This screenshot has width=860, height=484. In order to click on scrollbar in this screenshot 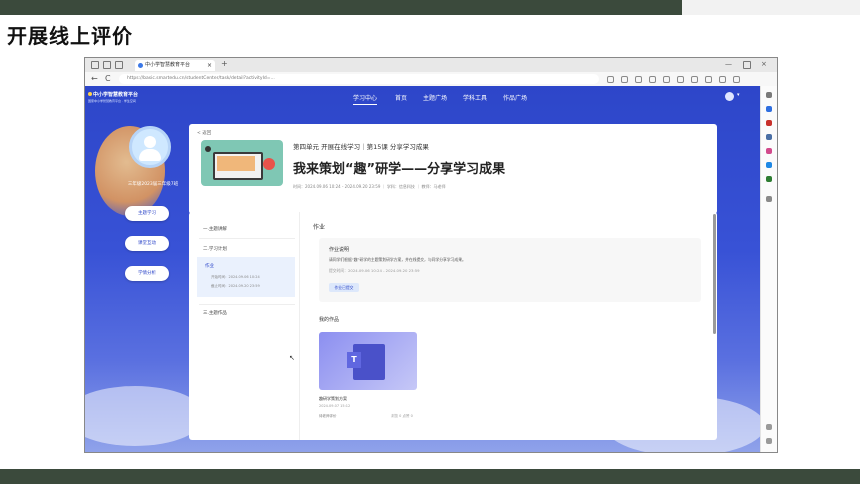, I will do `click(714, 274)`.